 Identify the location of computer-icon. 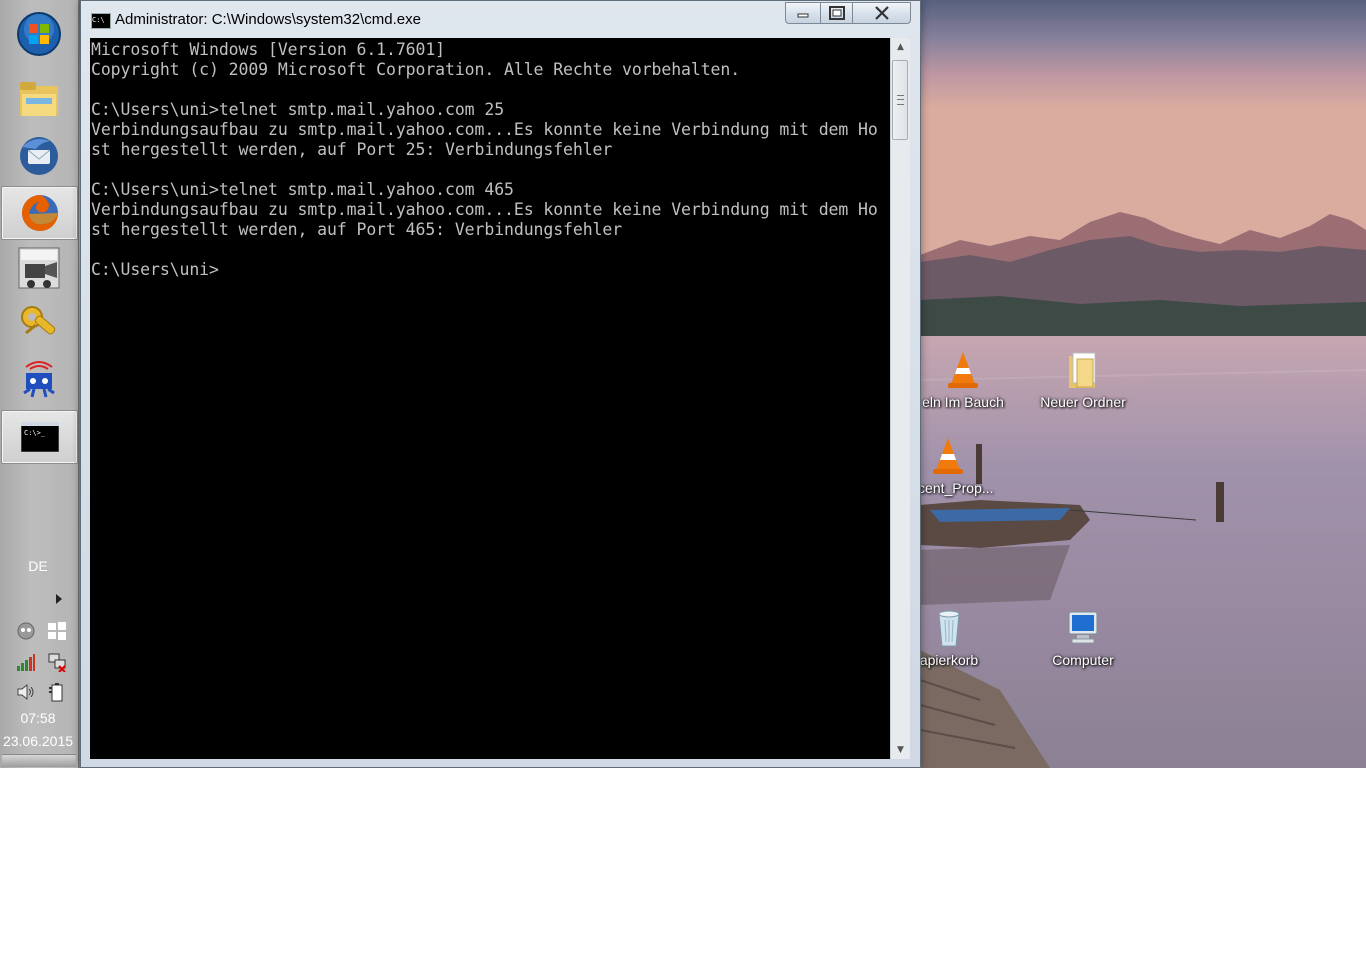
(1083, 627).